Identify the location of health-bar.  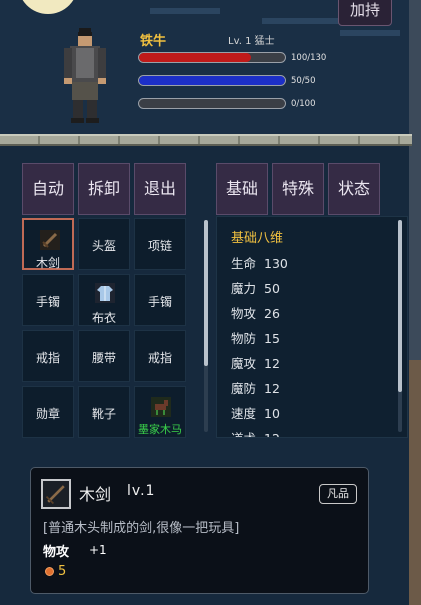
(212, 57).